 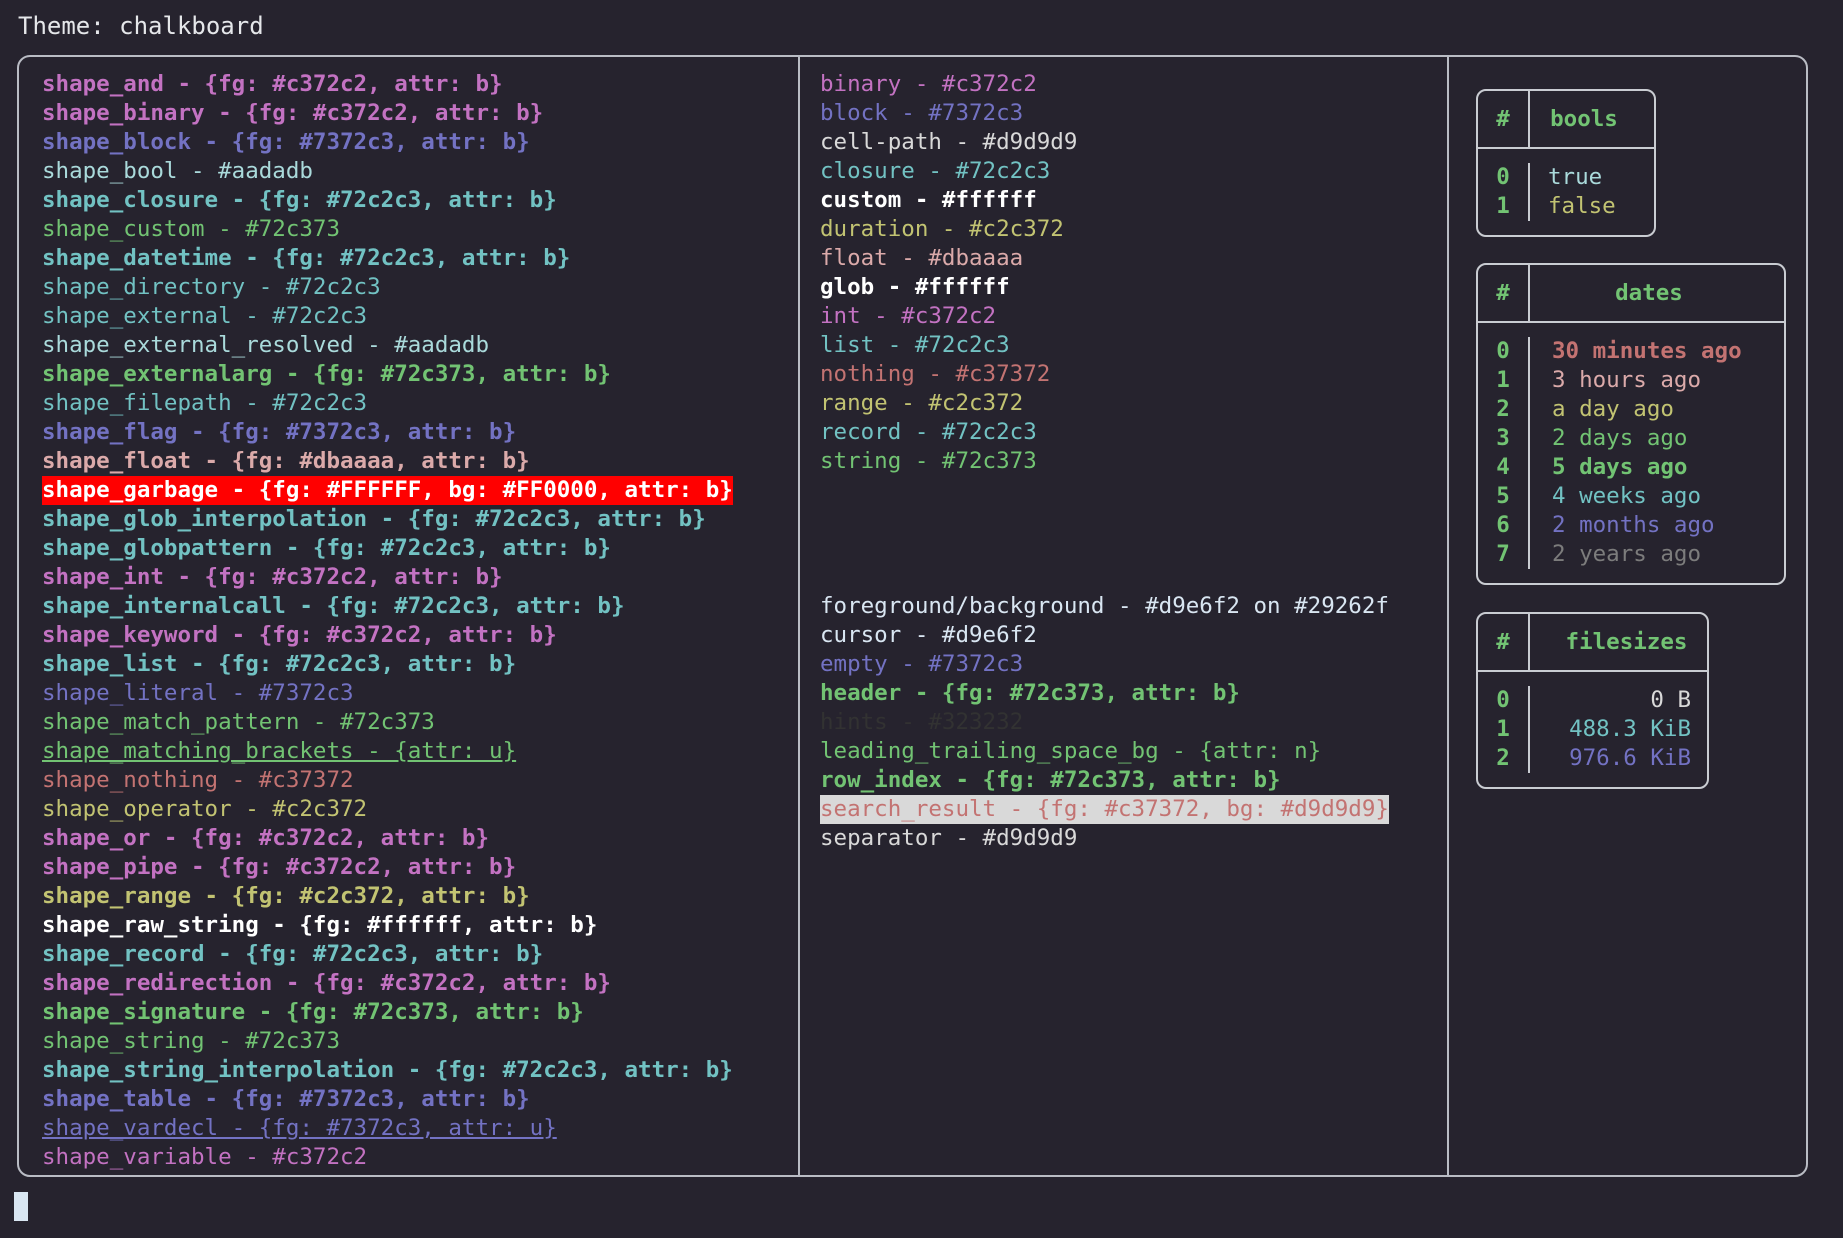 I want to click on ui-element-line: separator - #d9d9d9, so click(x=1104, y=838).